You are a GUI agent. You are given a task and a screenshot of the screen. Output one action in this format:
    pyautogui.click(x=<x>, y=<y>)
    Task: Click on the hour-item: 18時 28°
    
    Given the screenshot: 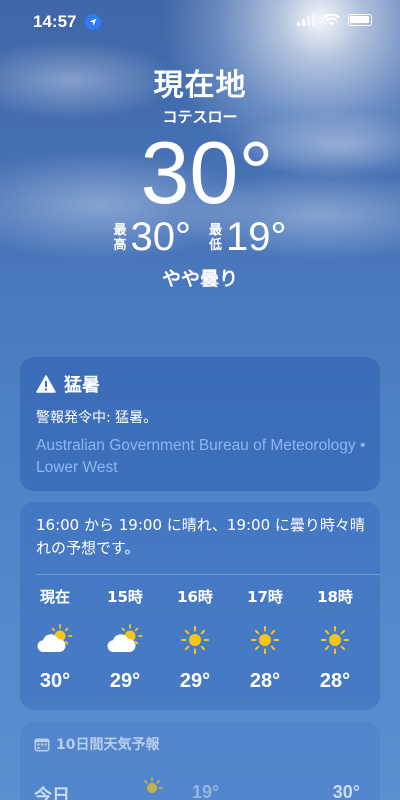 What is the action you would take?
    pyautogui.click(x=335, y=639)
    